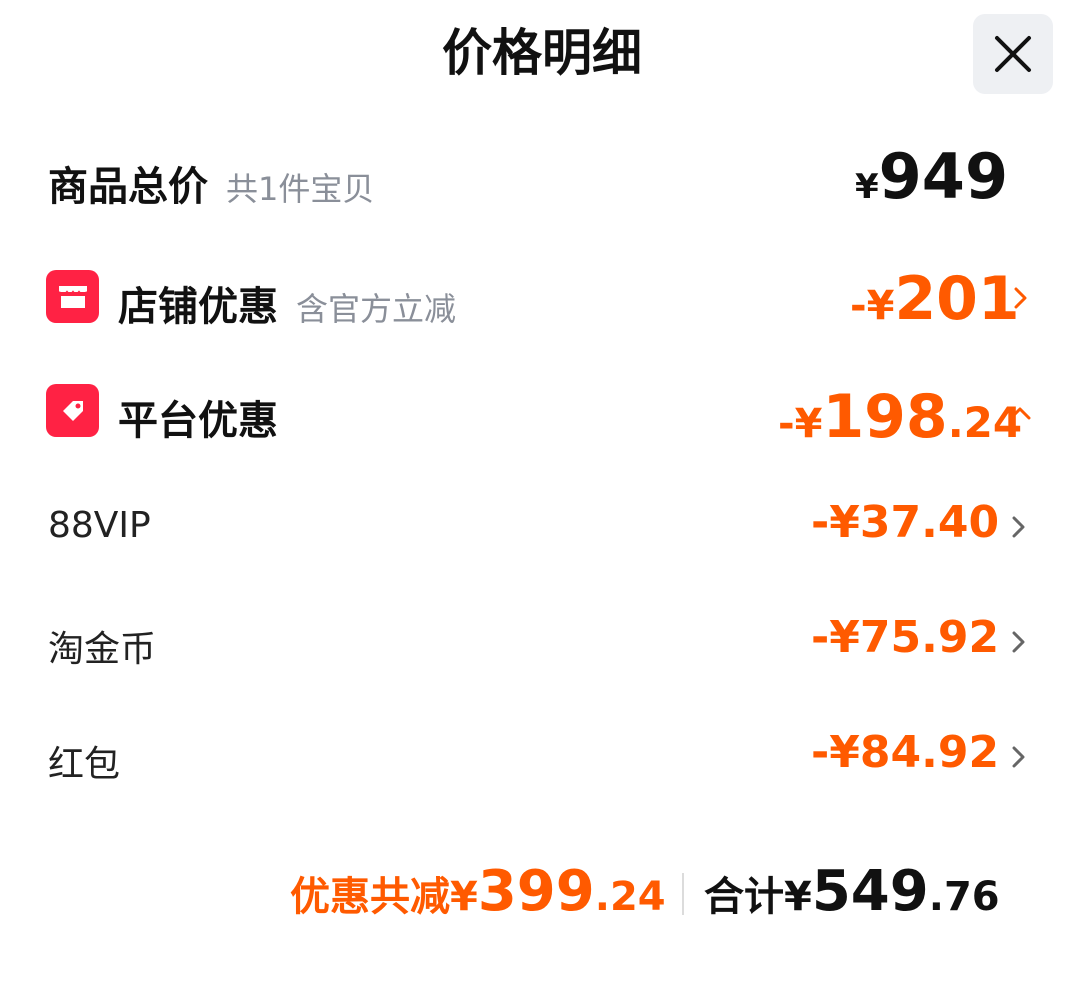  What do you see at coordinates (542, 302) in the screenshot?
I see `store-discount-row: 店铺优惠 含官方立减 -¥ 201` at bounding box center [542, 302].